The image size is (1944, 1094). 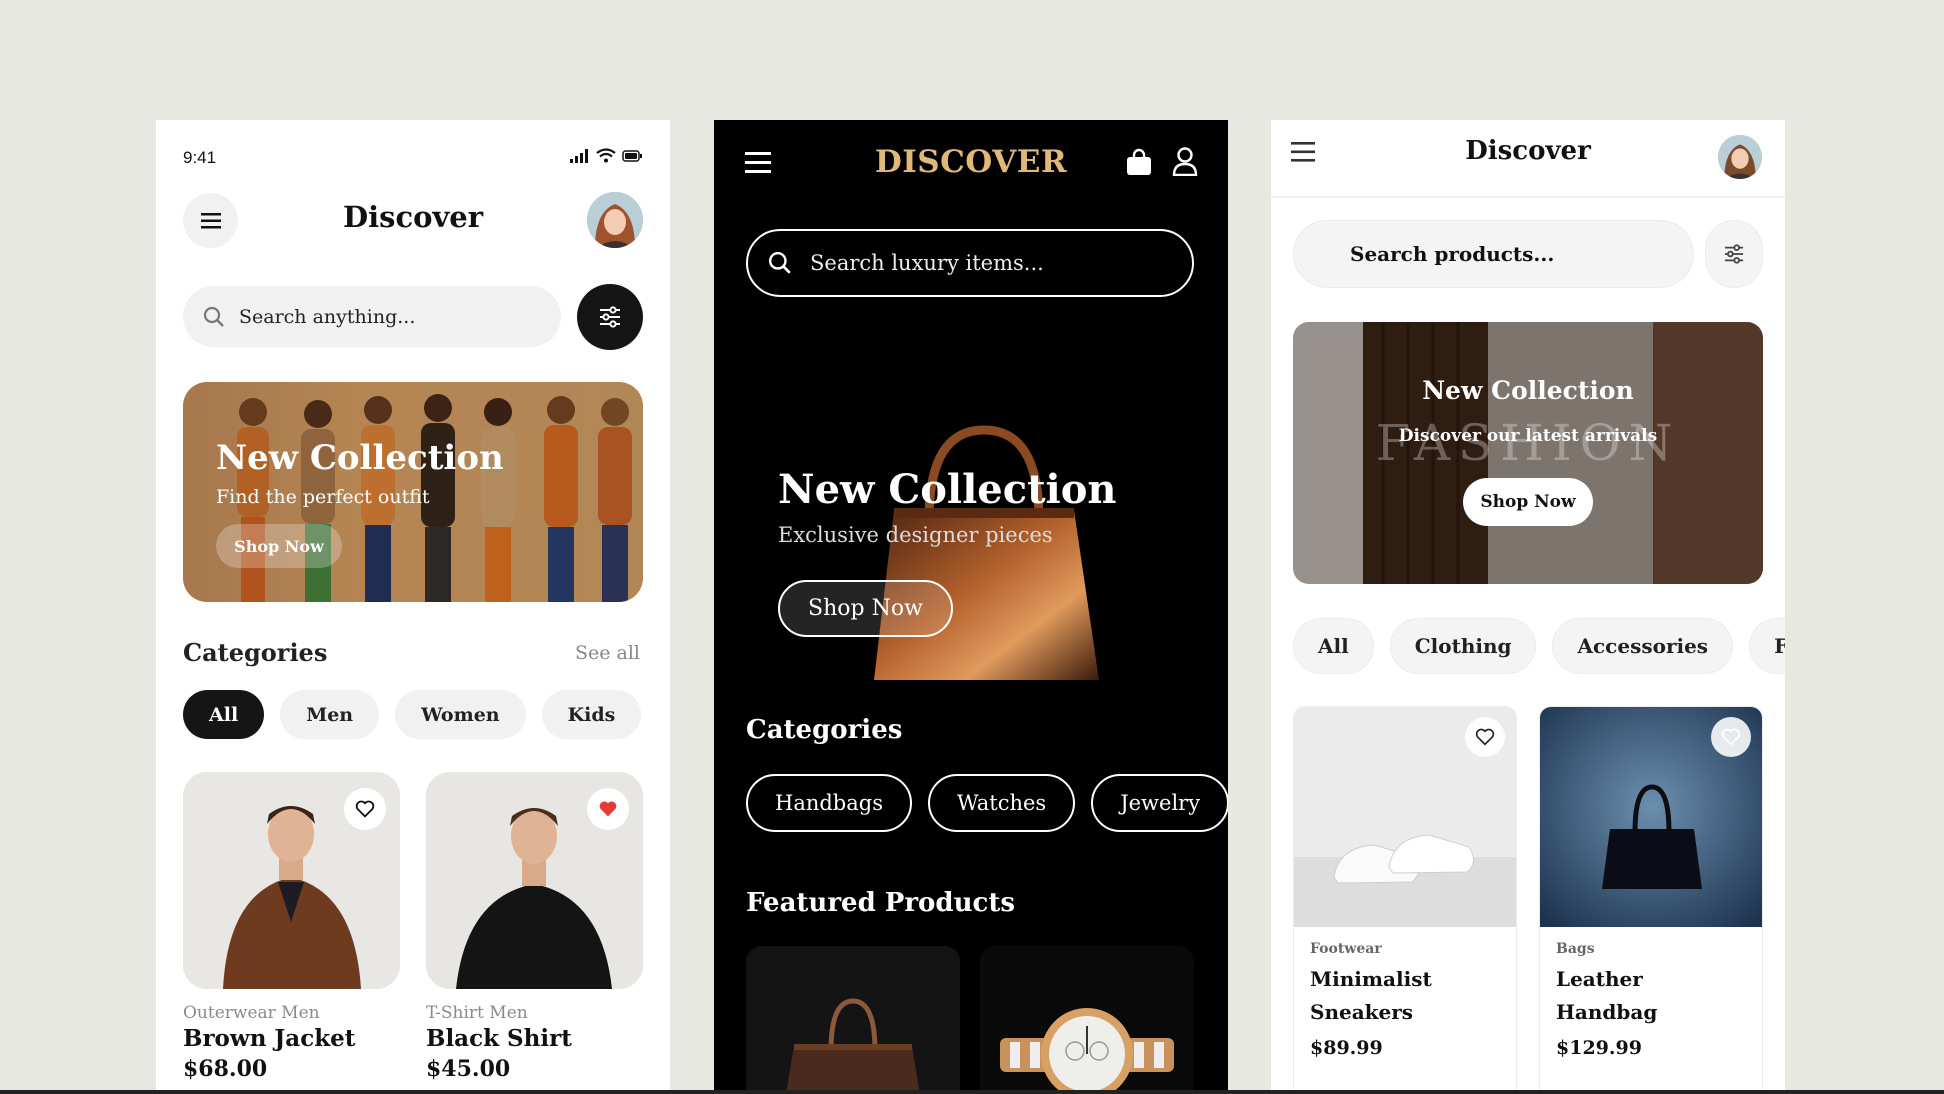 What do you see at coordinates (1159, 803) in the screenshot?
I see `chip-jewelry: Jewelry` at bounding box center [1159, 803].